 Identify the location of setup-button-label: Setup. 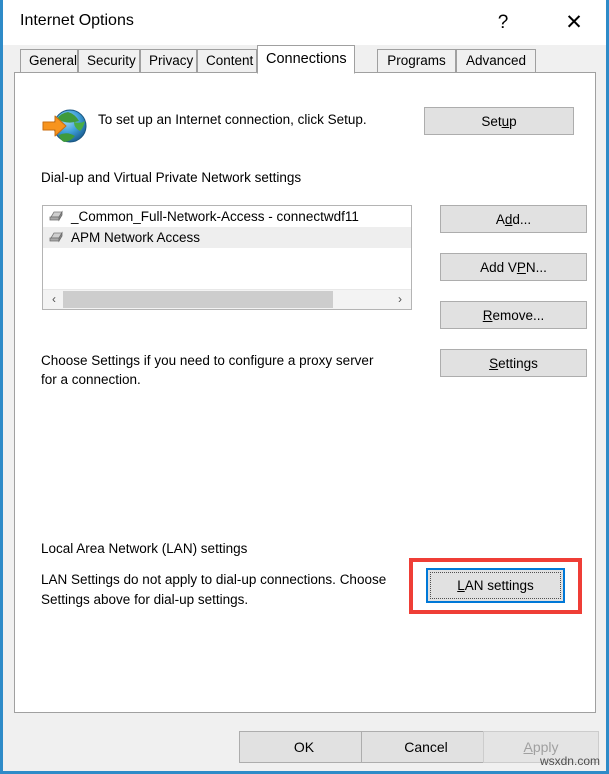
(499, 121).